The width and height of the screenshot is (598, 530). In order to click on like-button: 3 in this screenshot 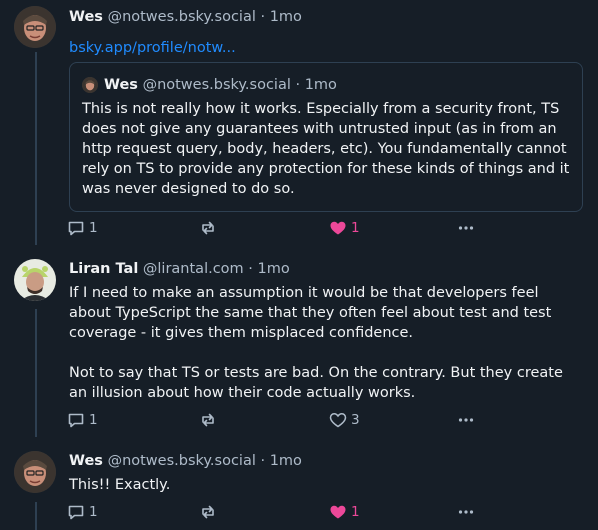, I will do `click(344, 420)`.